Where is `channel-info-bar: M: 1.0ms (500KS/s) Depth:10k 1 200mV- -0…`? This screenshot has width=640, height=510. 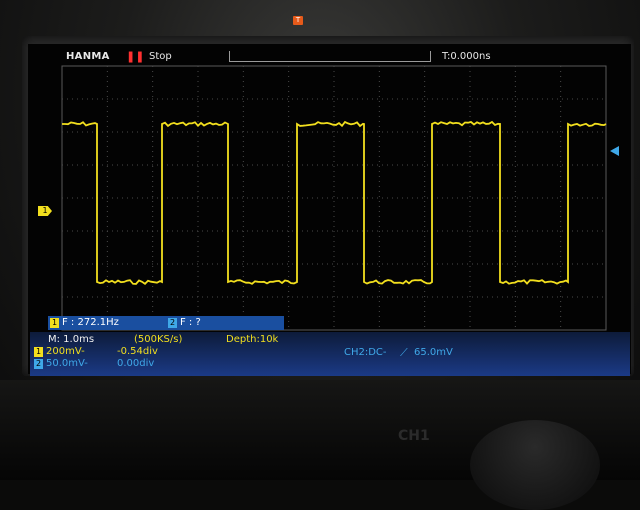
channel-info-bar: M: 1.0ms (500KS/s) Depth:10k 1 200mV- -0… is located at coordinates (330, 354).